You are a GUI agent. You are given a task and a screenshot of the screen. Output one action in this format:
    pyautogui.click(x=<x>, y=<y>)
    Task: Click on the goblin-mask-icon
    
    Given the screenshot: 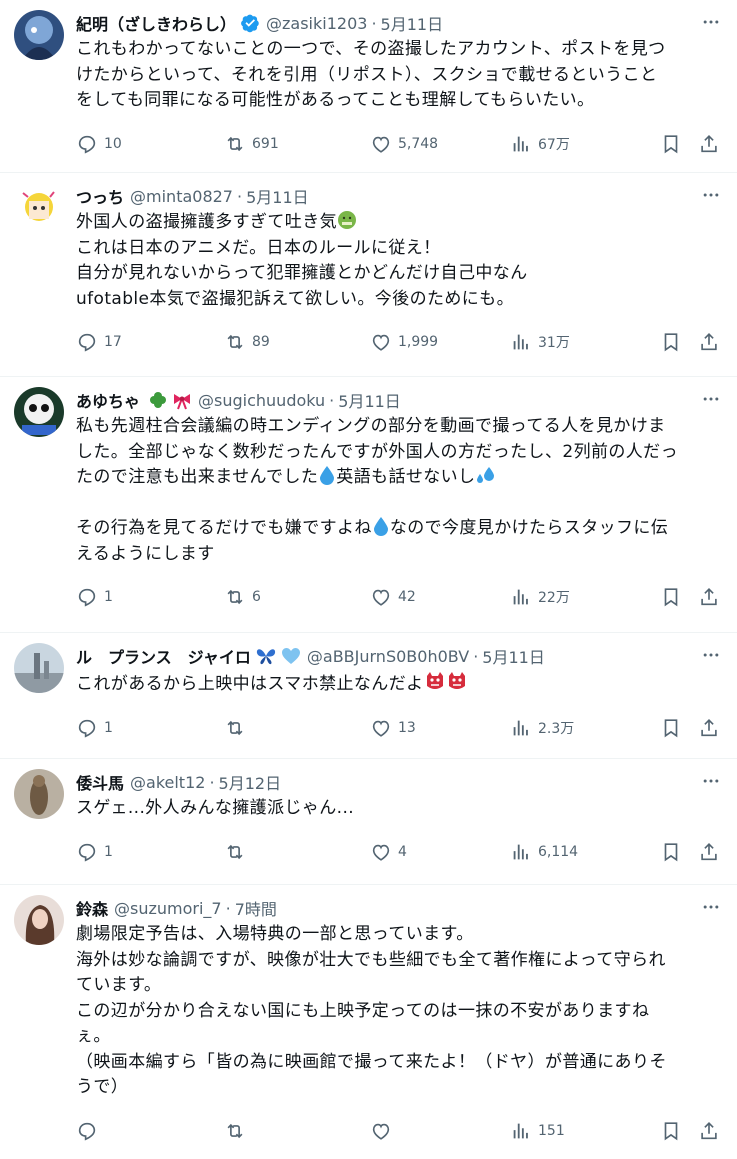 What is the action you would take?
    pyautogui.click(x=434, y=680)
    